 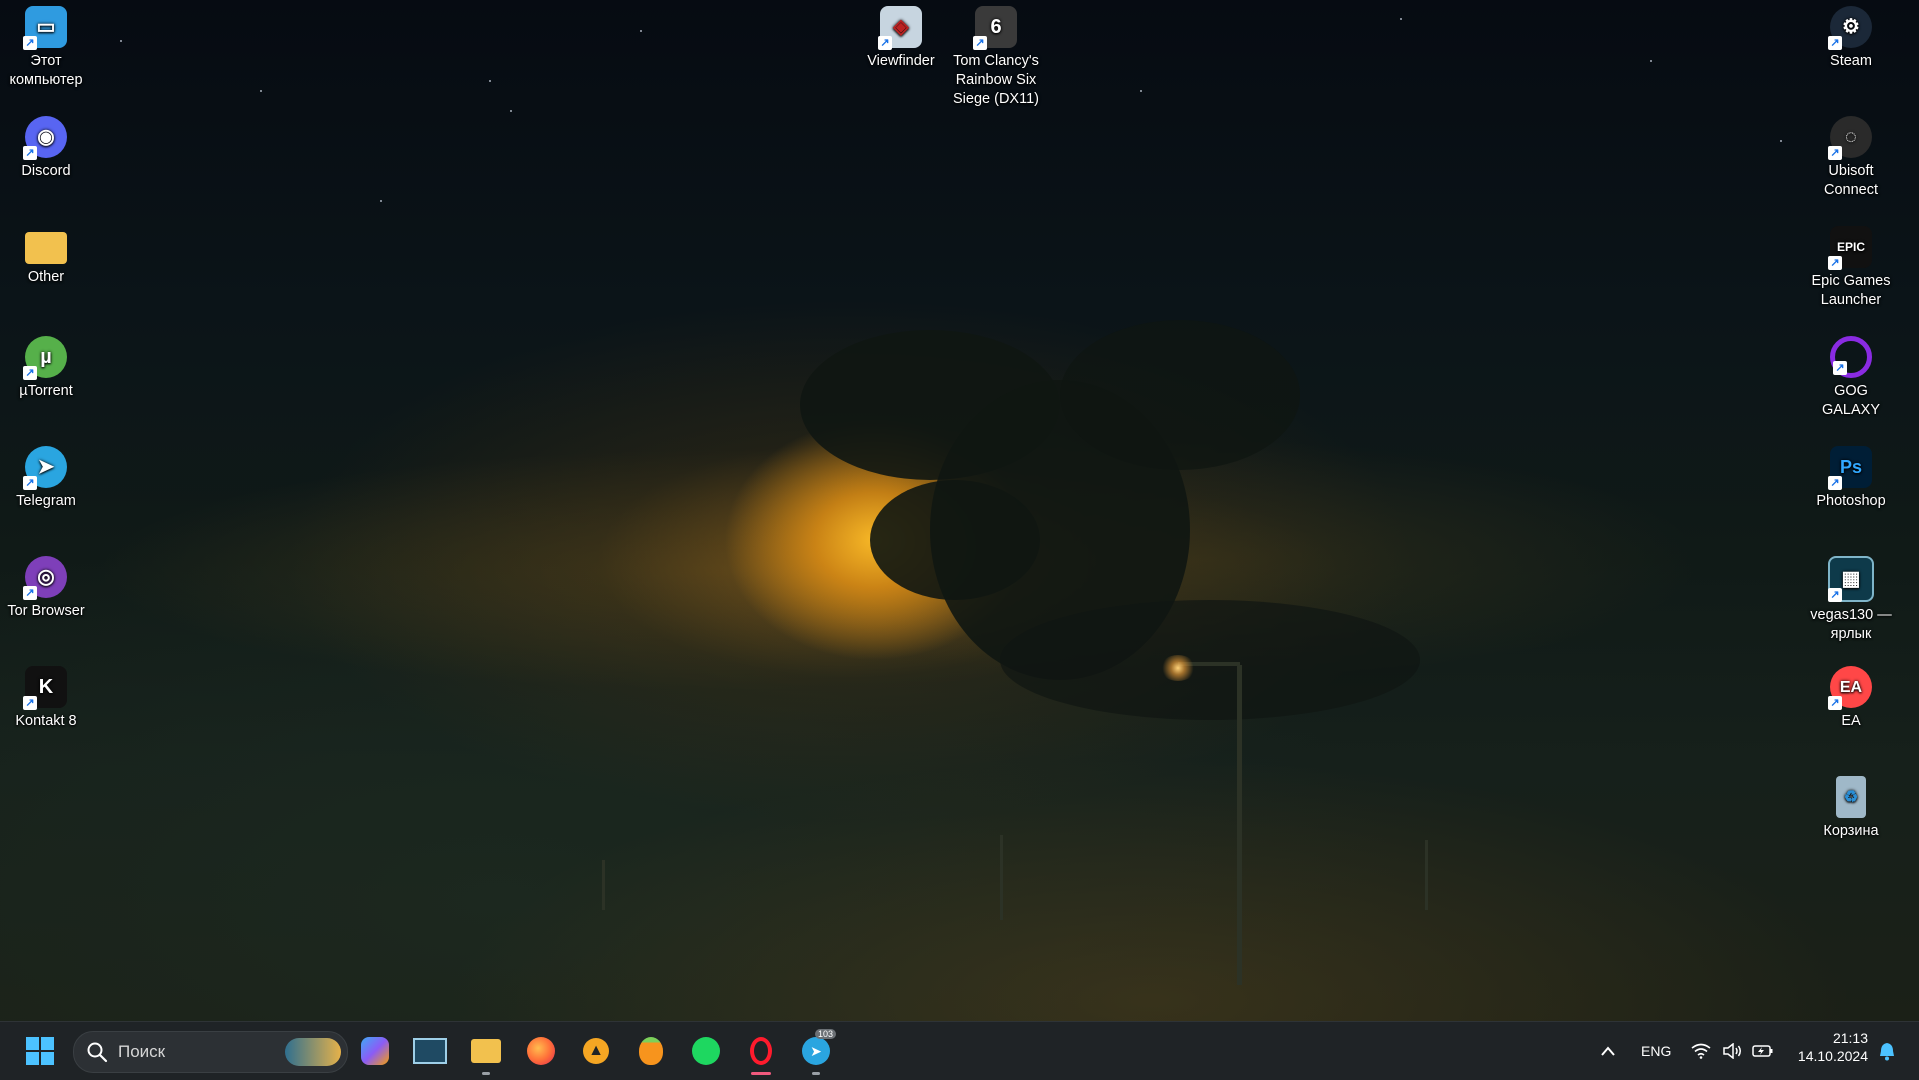 I want to click on search-highlight-image, so click(x=313, y=1052).